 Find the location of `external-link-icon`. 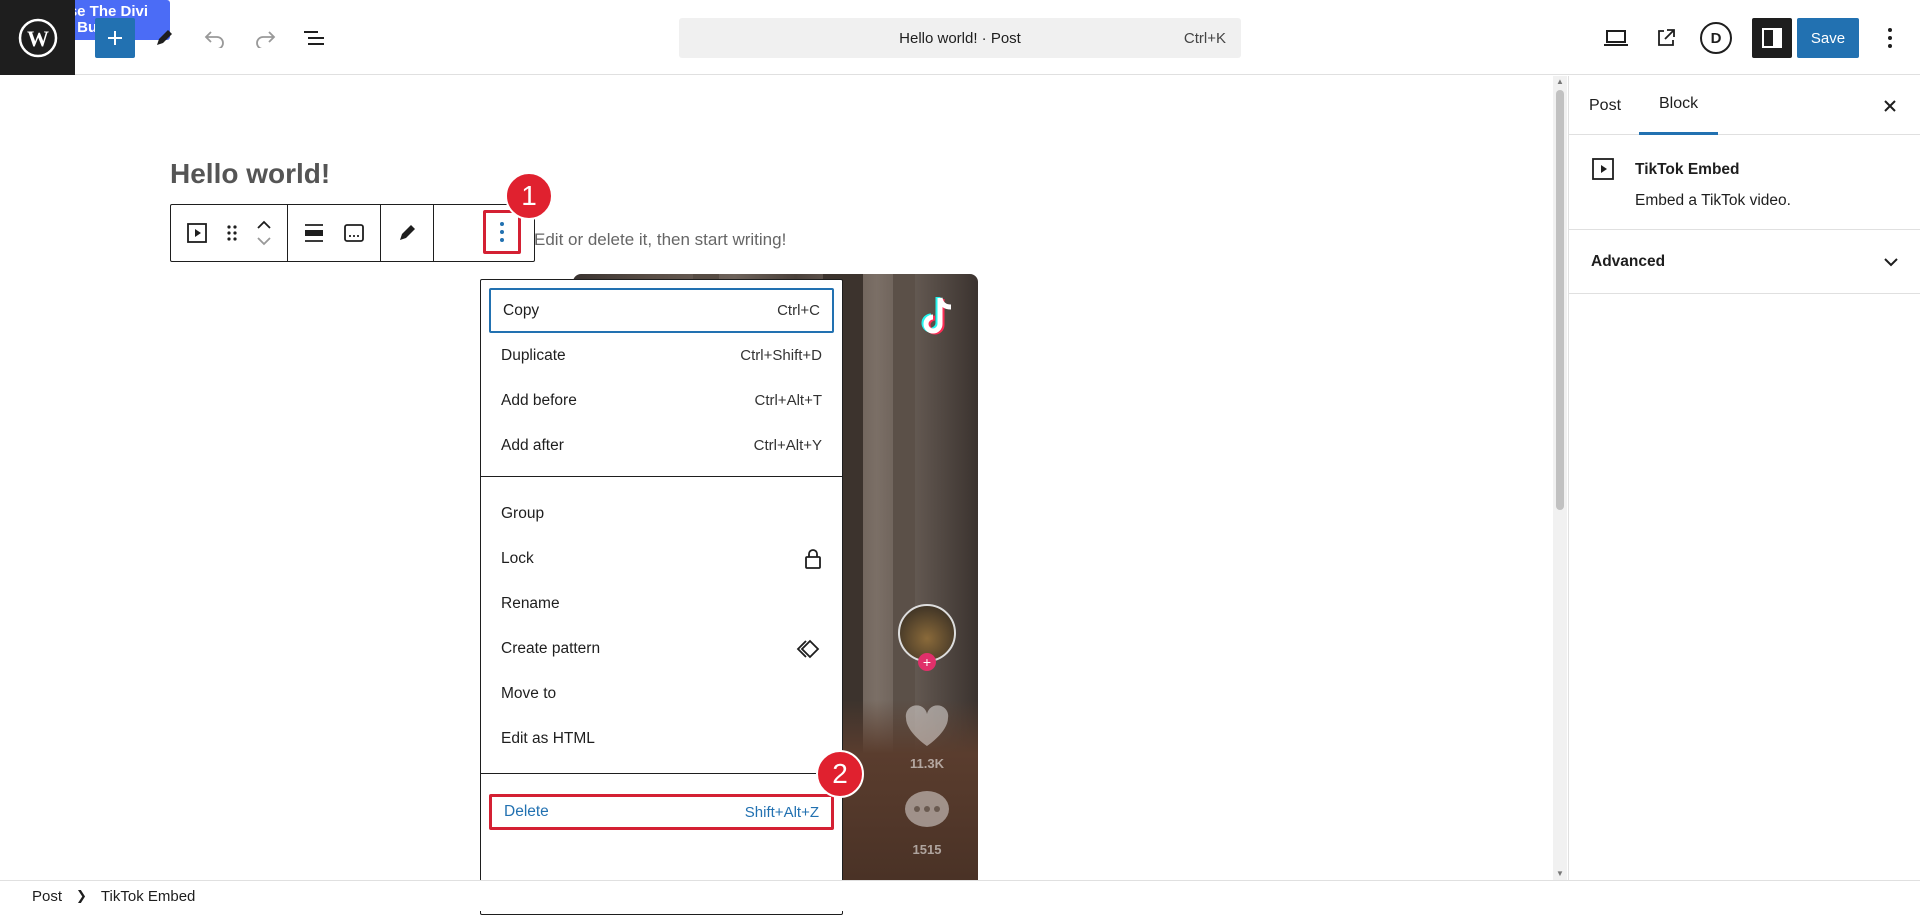

external-link-icon is located at coordinates (1666, 37).